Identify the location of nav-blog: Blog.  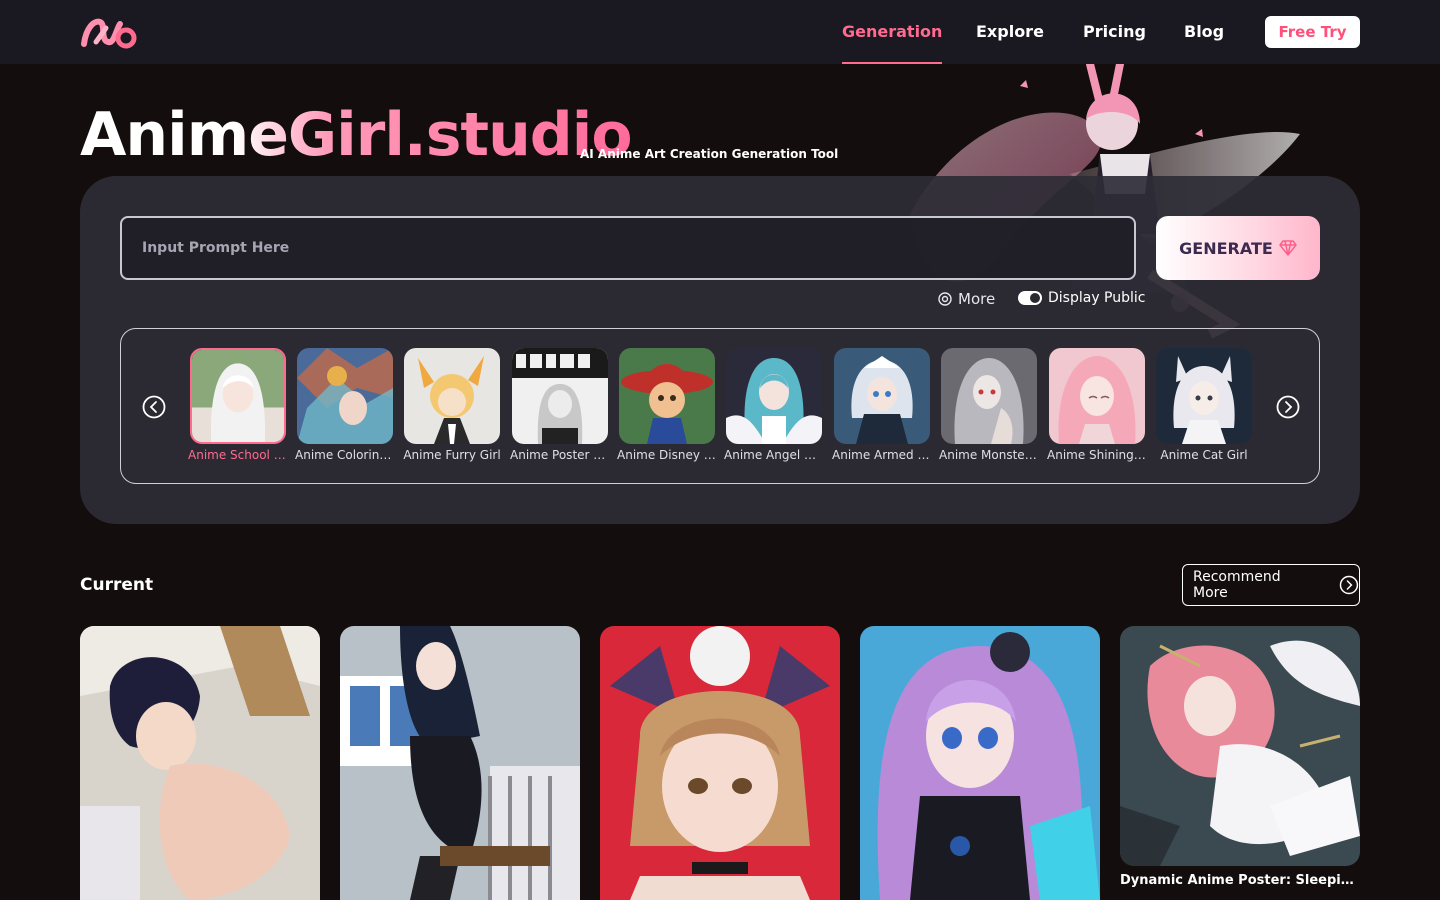
(1204, 32).